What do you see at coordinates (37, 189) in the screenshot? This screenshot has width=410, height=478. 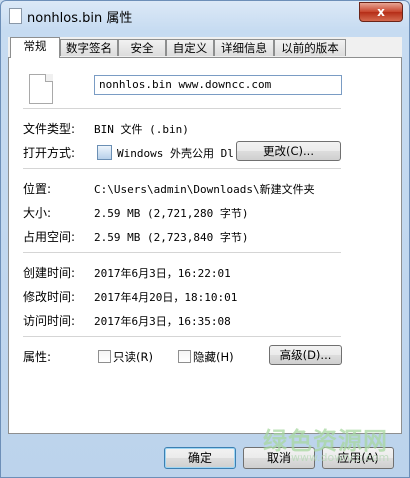 I see `location-label: 位置:` at bounding box center [37, 189].